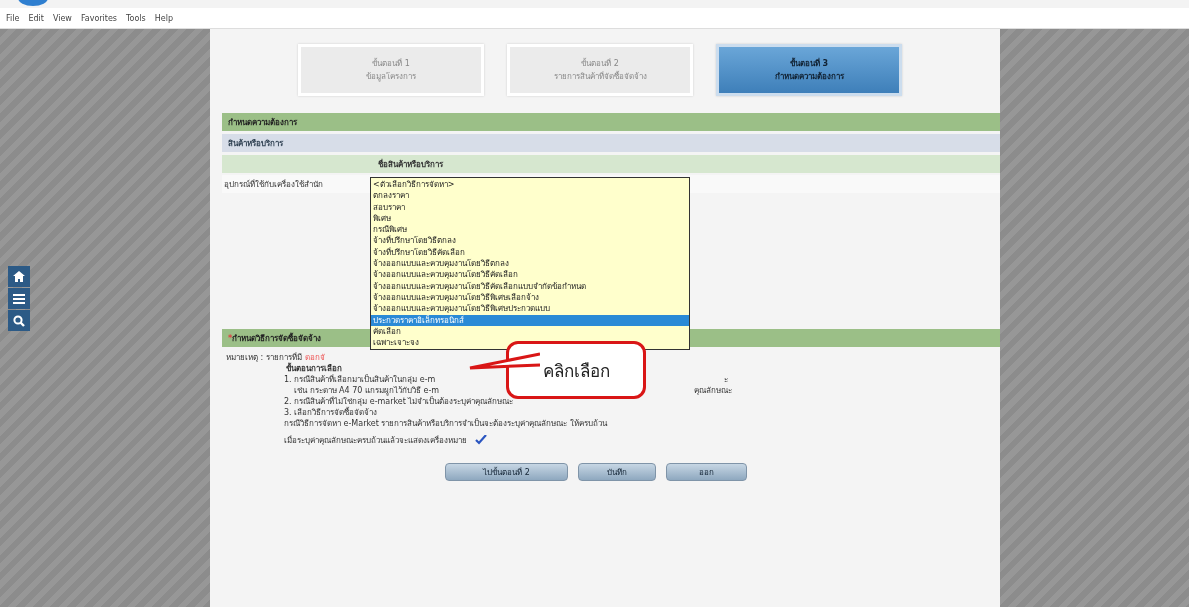  What do you see at coordinates (331, 412) in the screenshot?
I see `note-text: 3. เลือกวิธีการจัดซื้อจัดจ้าง` at bounding box center [331, 412].